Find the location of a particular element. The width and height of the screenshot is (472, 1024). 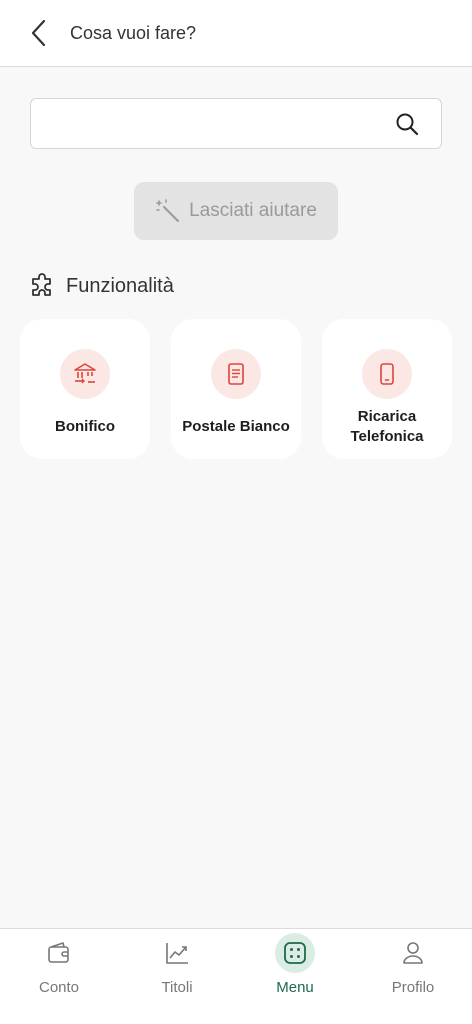

wallet-icon is located at coordinates (58, 952).